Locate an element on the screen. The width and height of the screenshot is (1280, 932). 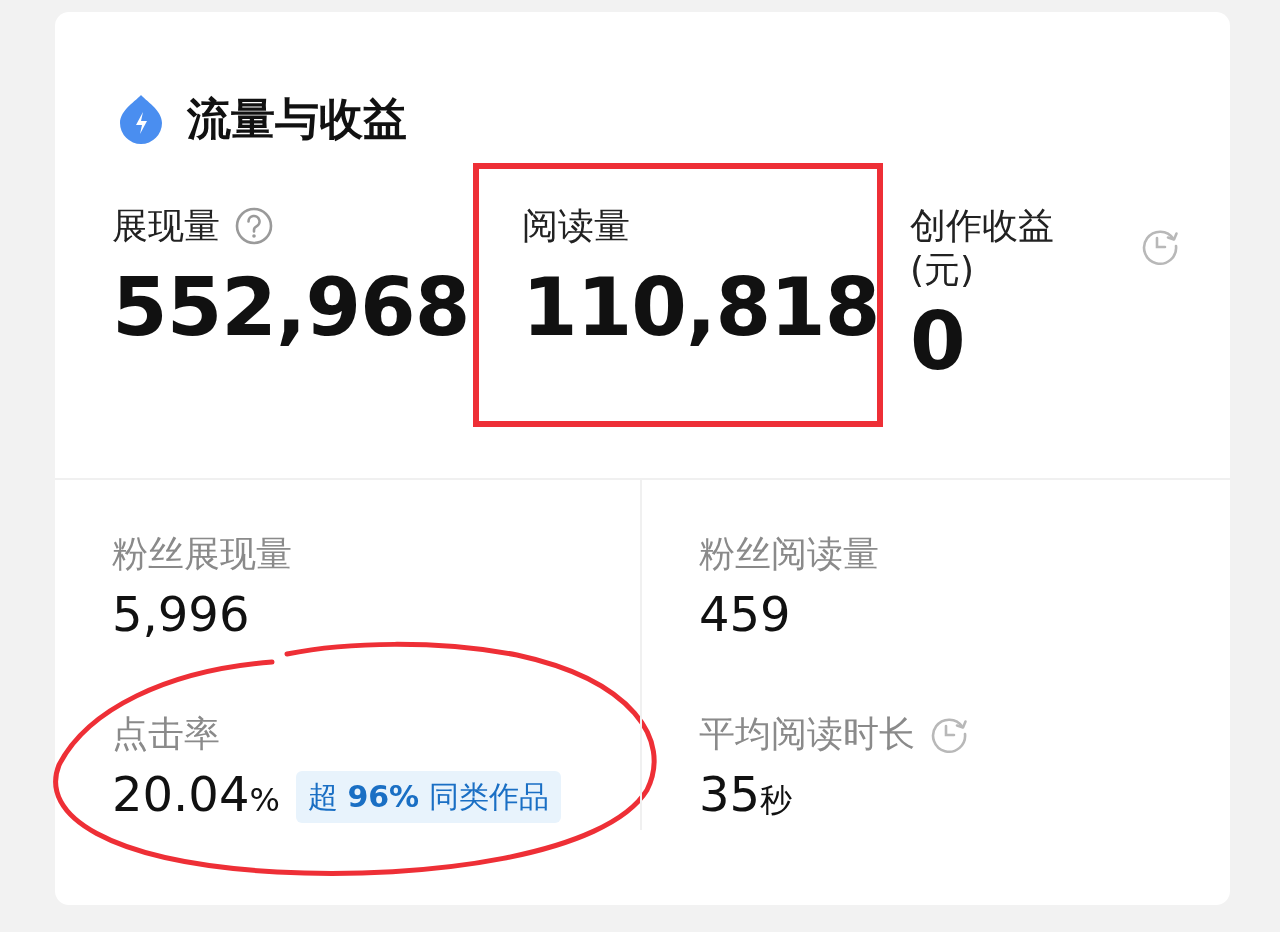
stat-label: 展现量 is located at coordinates (166, 226).